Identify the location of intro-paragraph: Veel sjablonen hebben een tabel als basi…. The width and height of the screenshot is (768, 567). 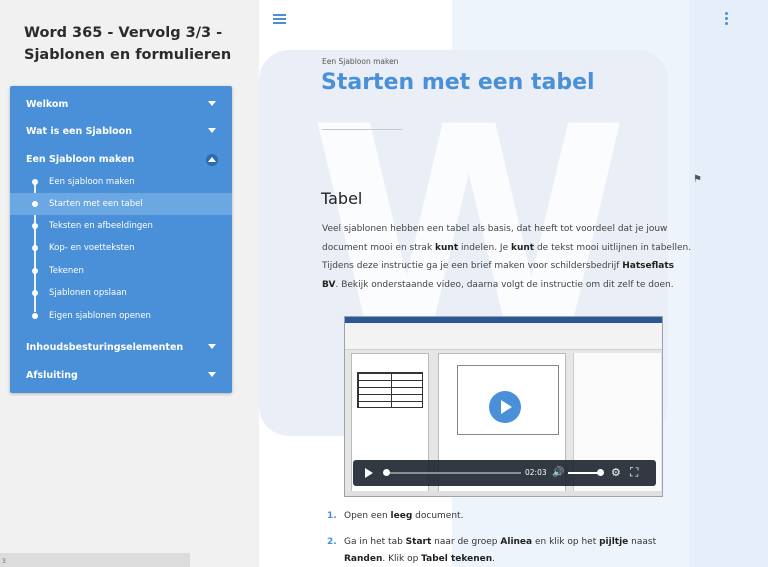
(507, 257).